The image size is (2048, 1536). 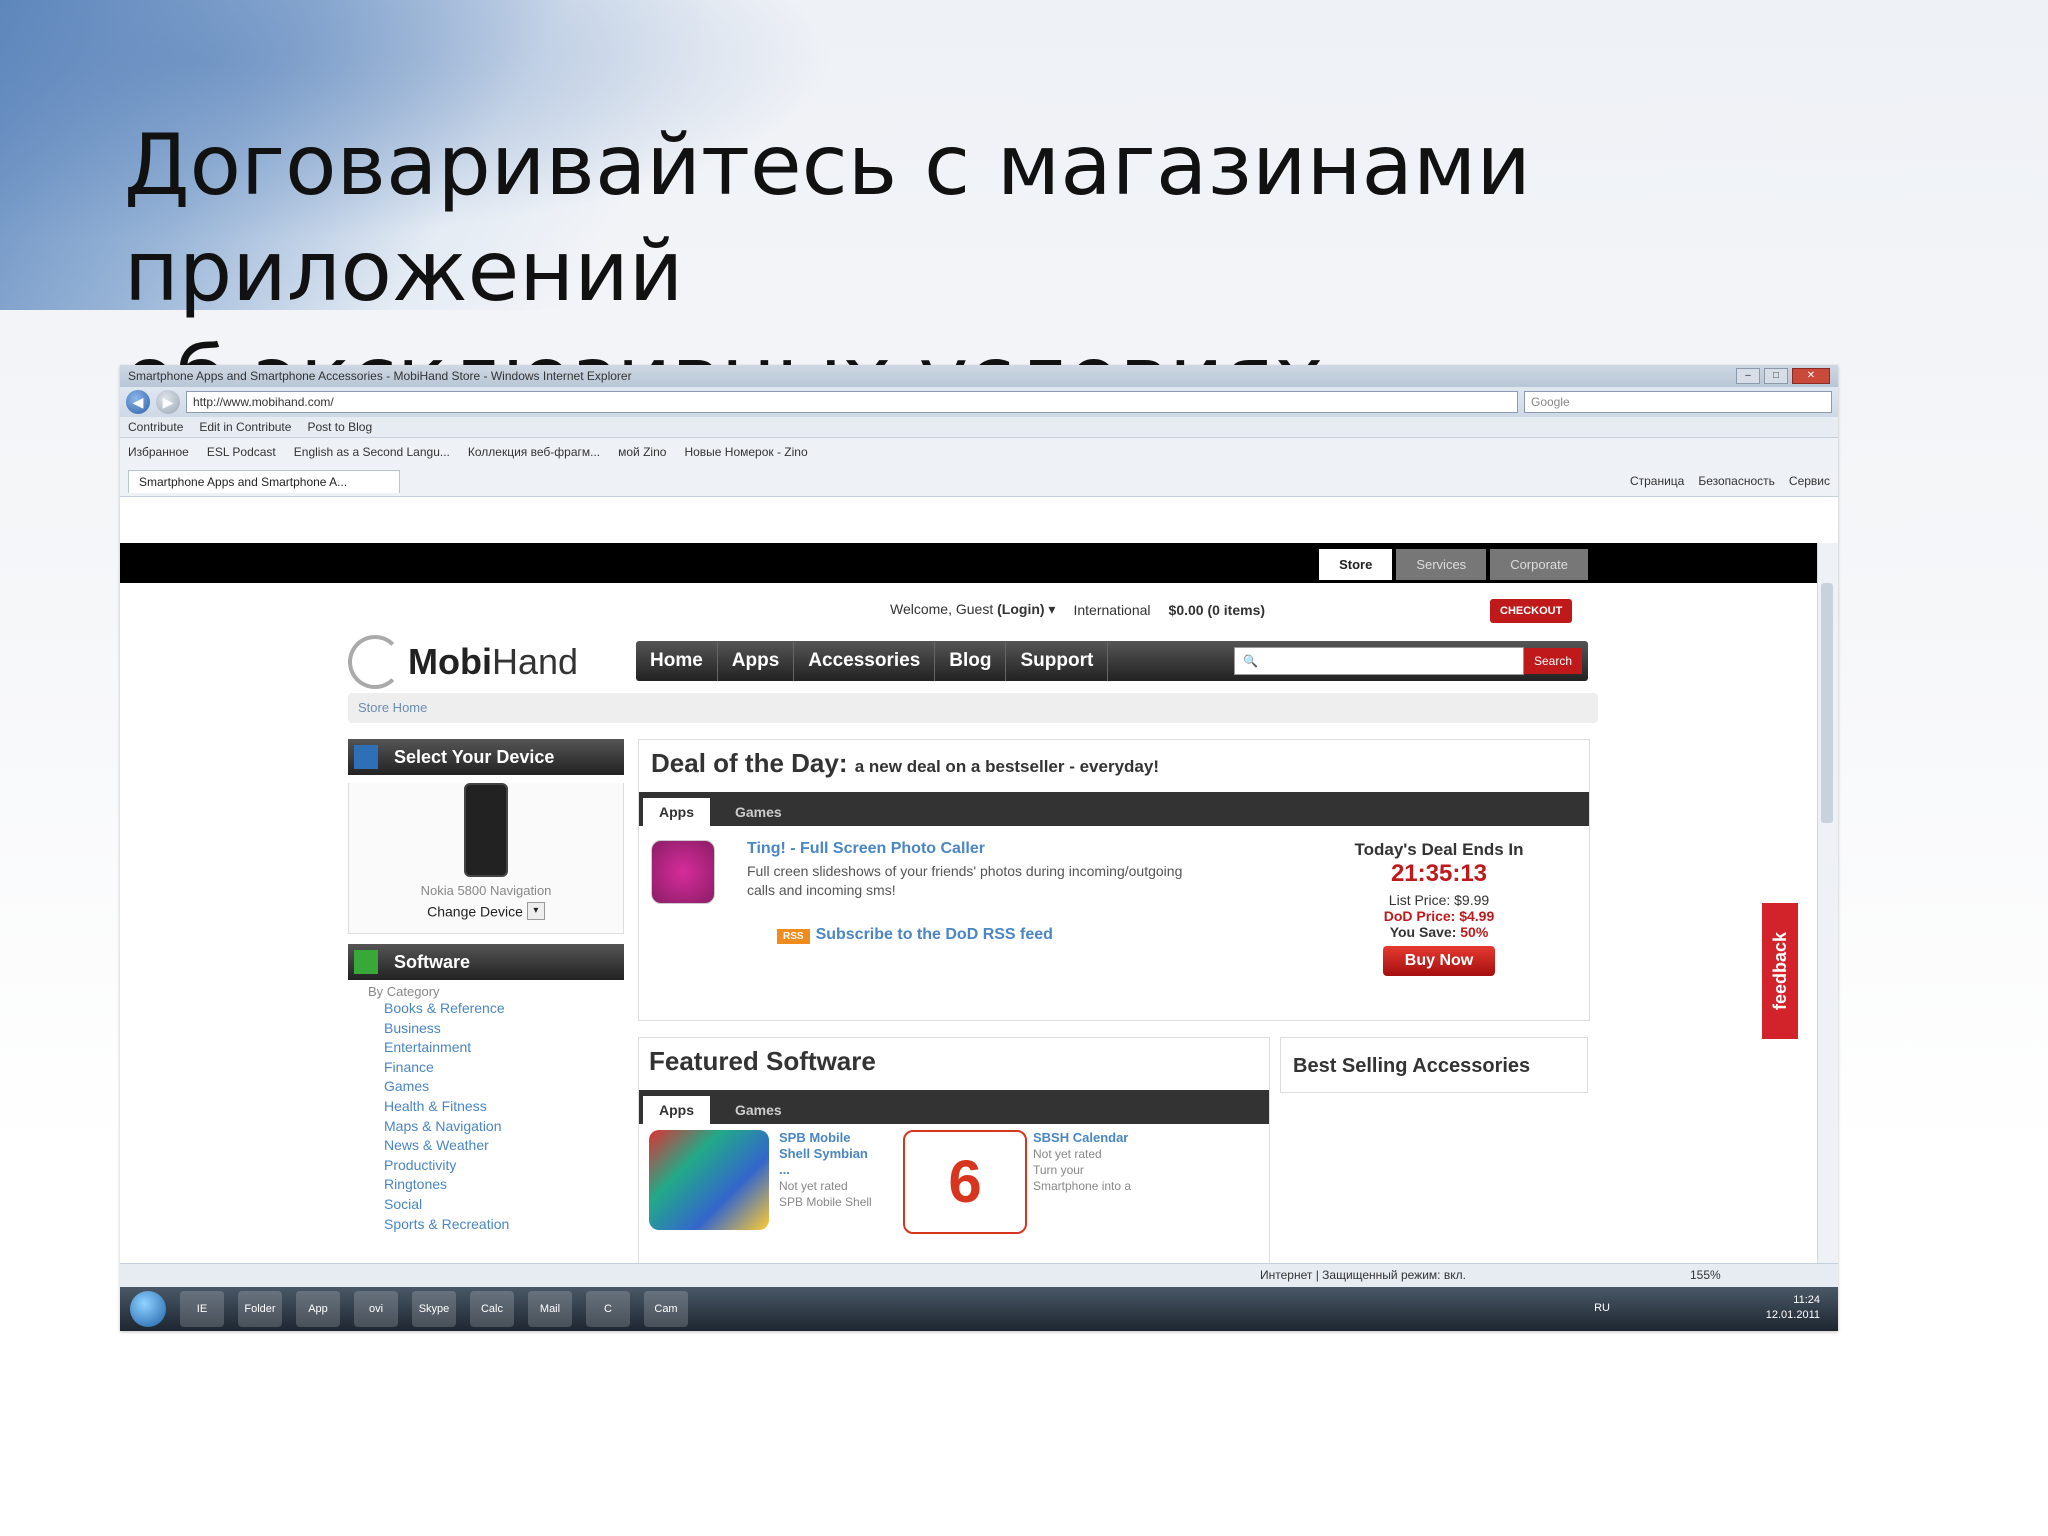 What do you see at coordinates (642, 452) in the screenshot?
I see `fav-zino: мой Zino` at bounding box center [642, 452].